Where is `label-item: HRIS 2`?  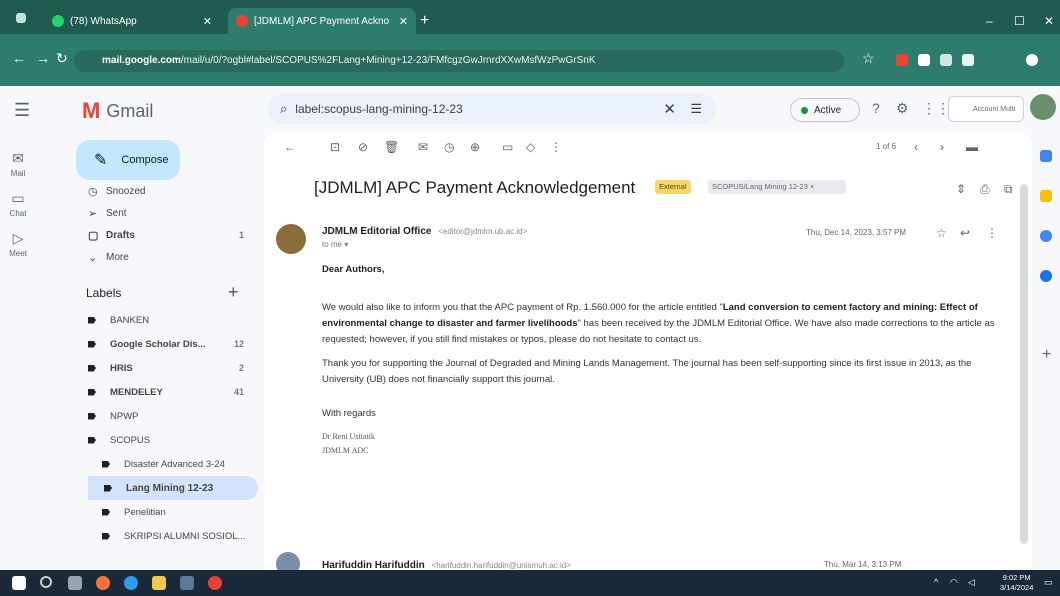 label-item: HRIS 2 is located at coordinates (167, 368).